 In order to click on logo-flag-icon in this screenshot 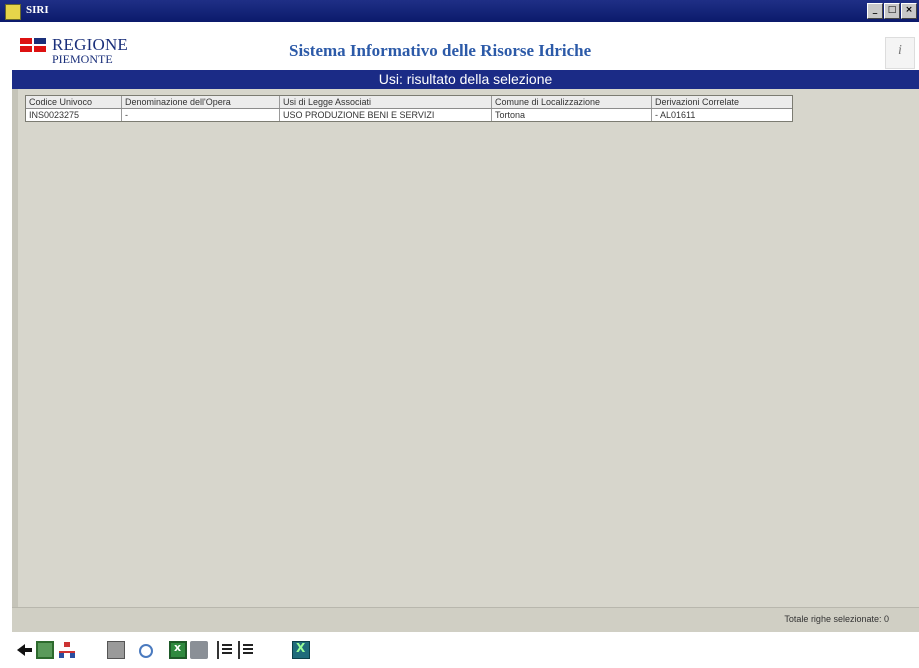, I will do `click(26, 41)`.